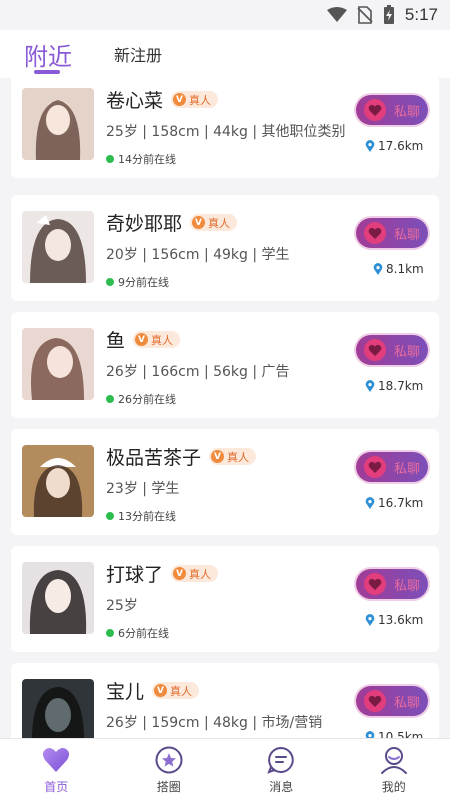 The image size is (450, 801). What do you see at coordinates (169, 760) in the screenshot?
I see `star-icon` at bounding box center [169, 760].